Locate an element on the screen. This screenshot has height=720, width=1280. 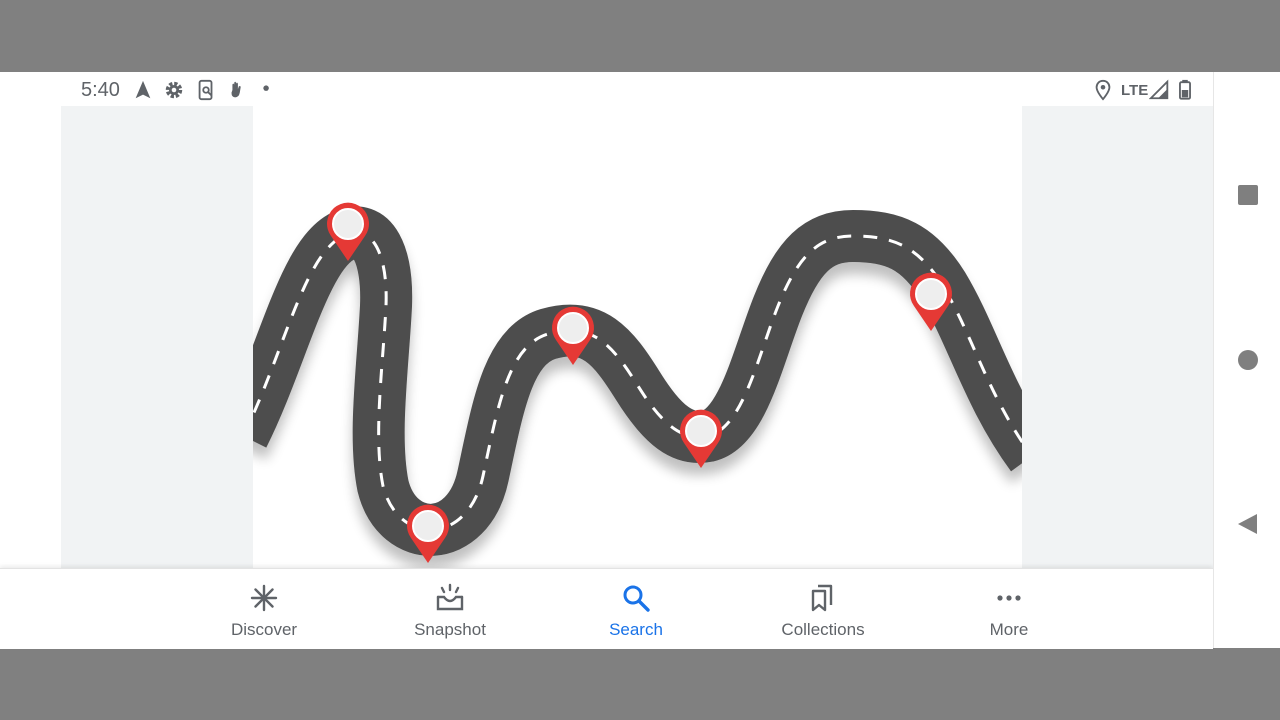
gear-icon is located at coordinates (174, 90).